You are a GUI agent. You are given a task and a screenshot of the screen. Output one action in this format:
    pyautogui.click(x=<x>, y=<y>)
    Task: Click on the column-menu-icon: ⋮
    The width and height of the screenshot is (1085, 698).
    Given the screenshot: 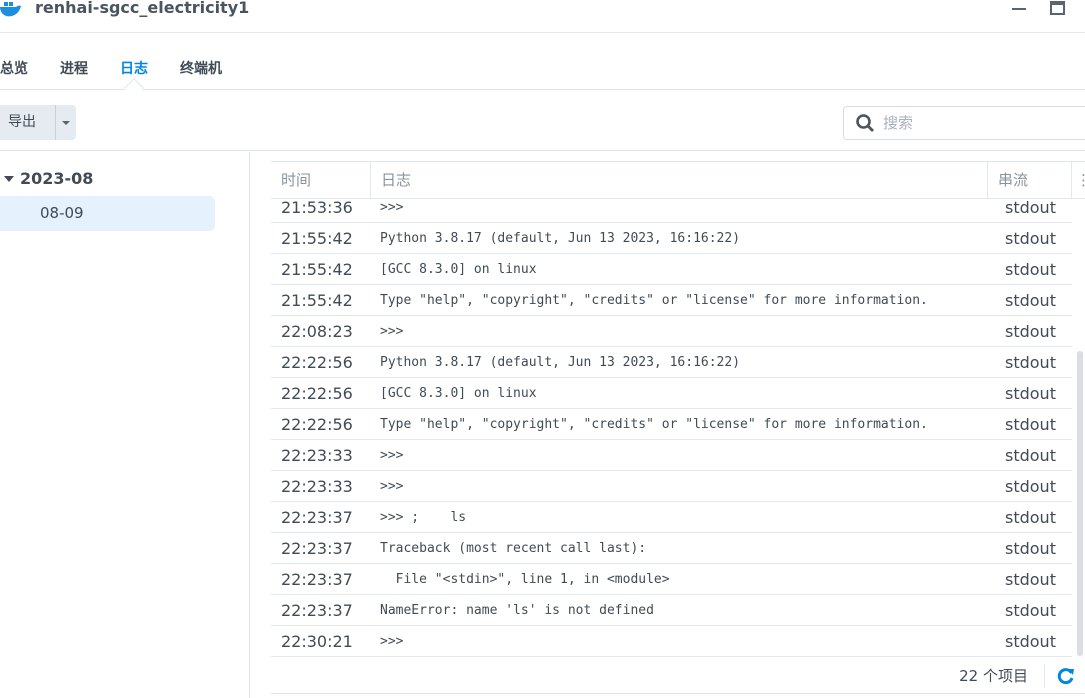 What is the action you would take?
    pyautogui.click(x=1078, y=180)
    